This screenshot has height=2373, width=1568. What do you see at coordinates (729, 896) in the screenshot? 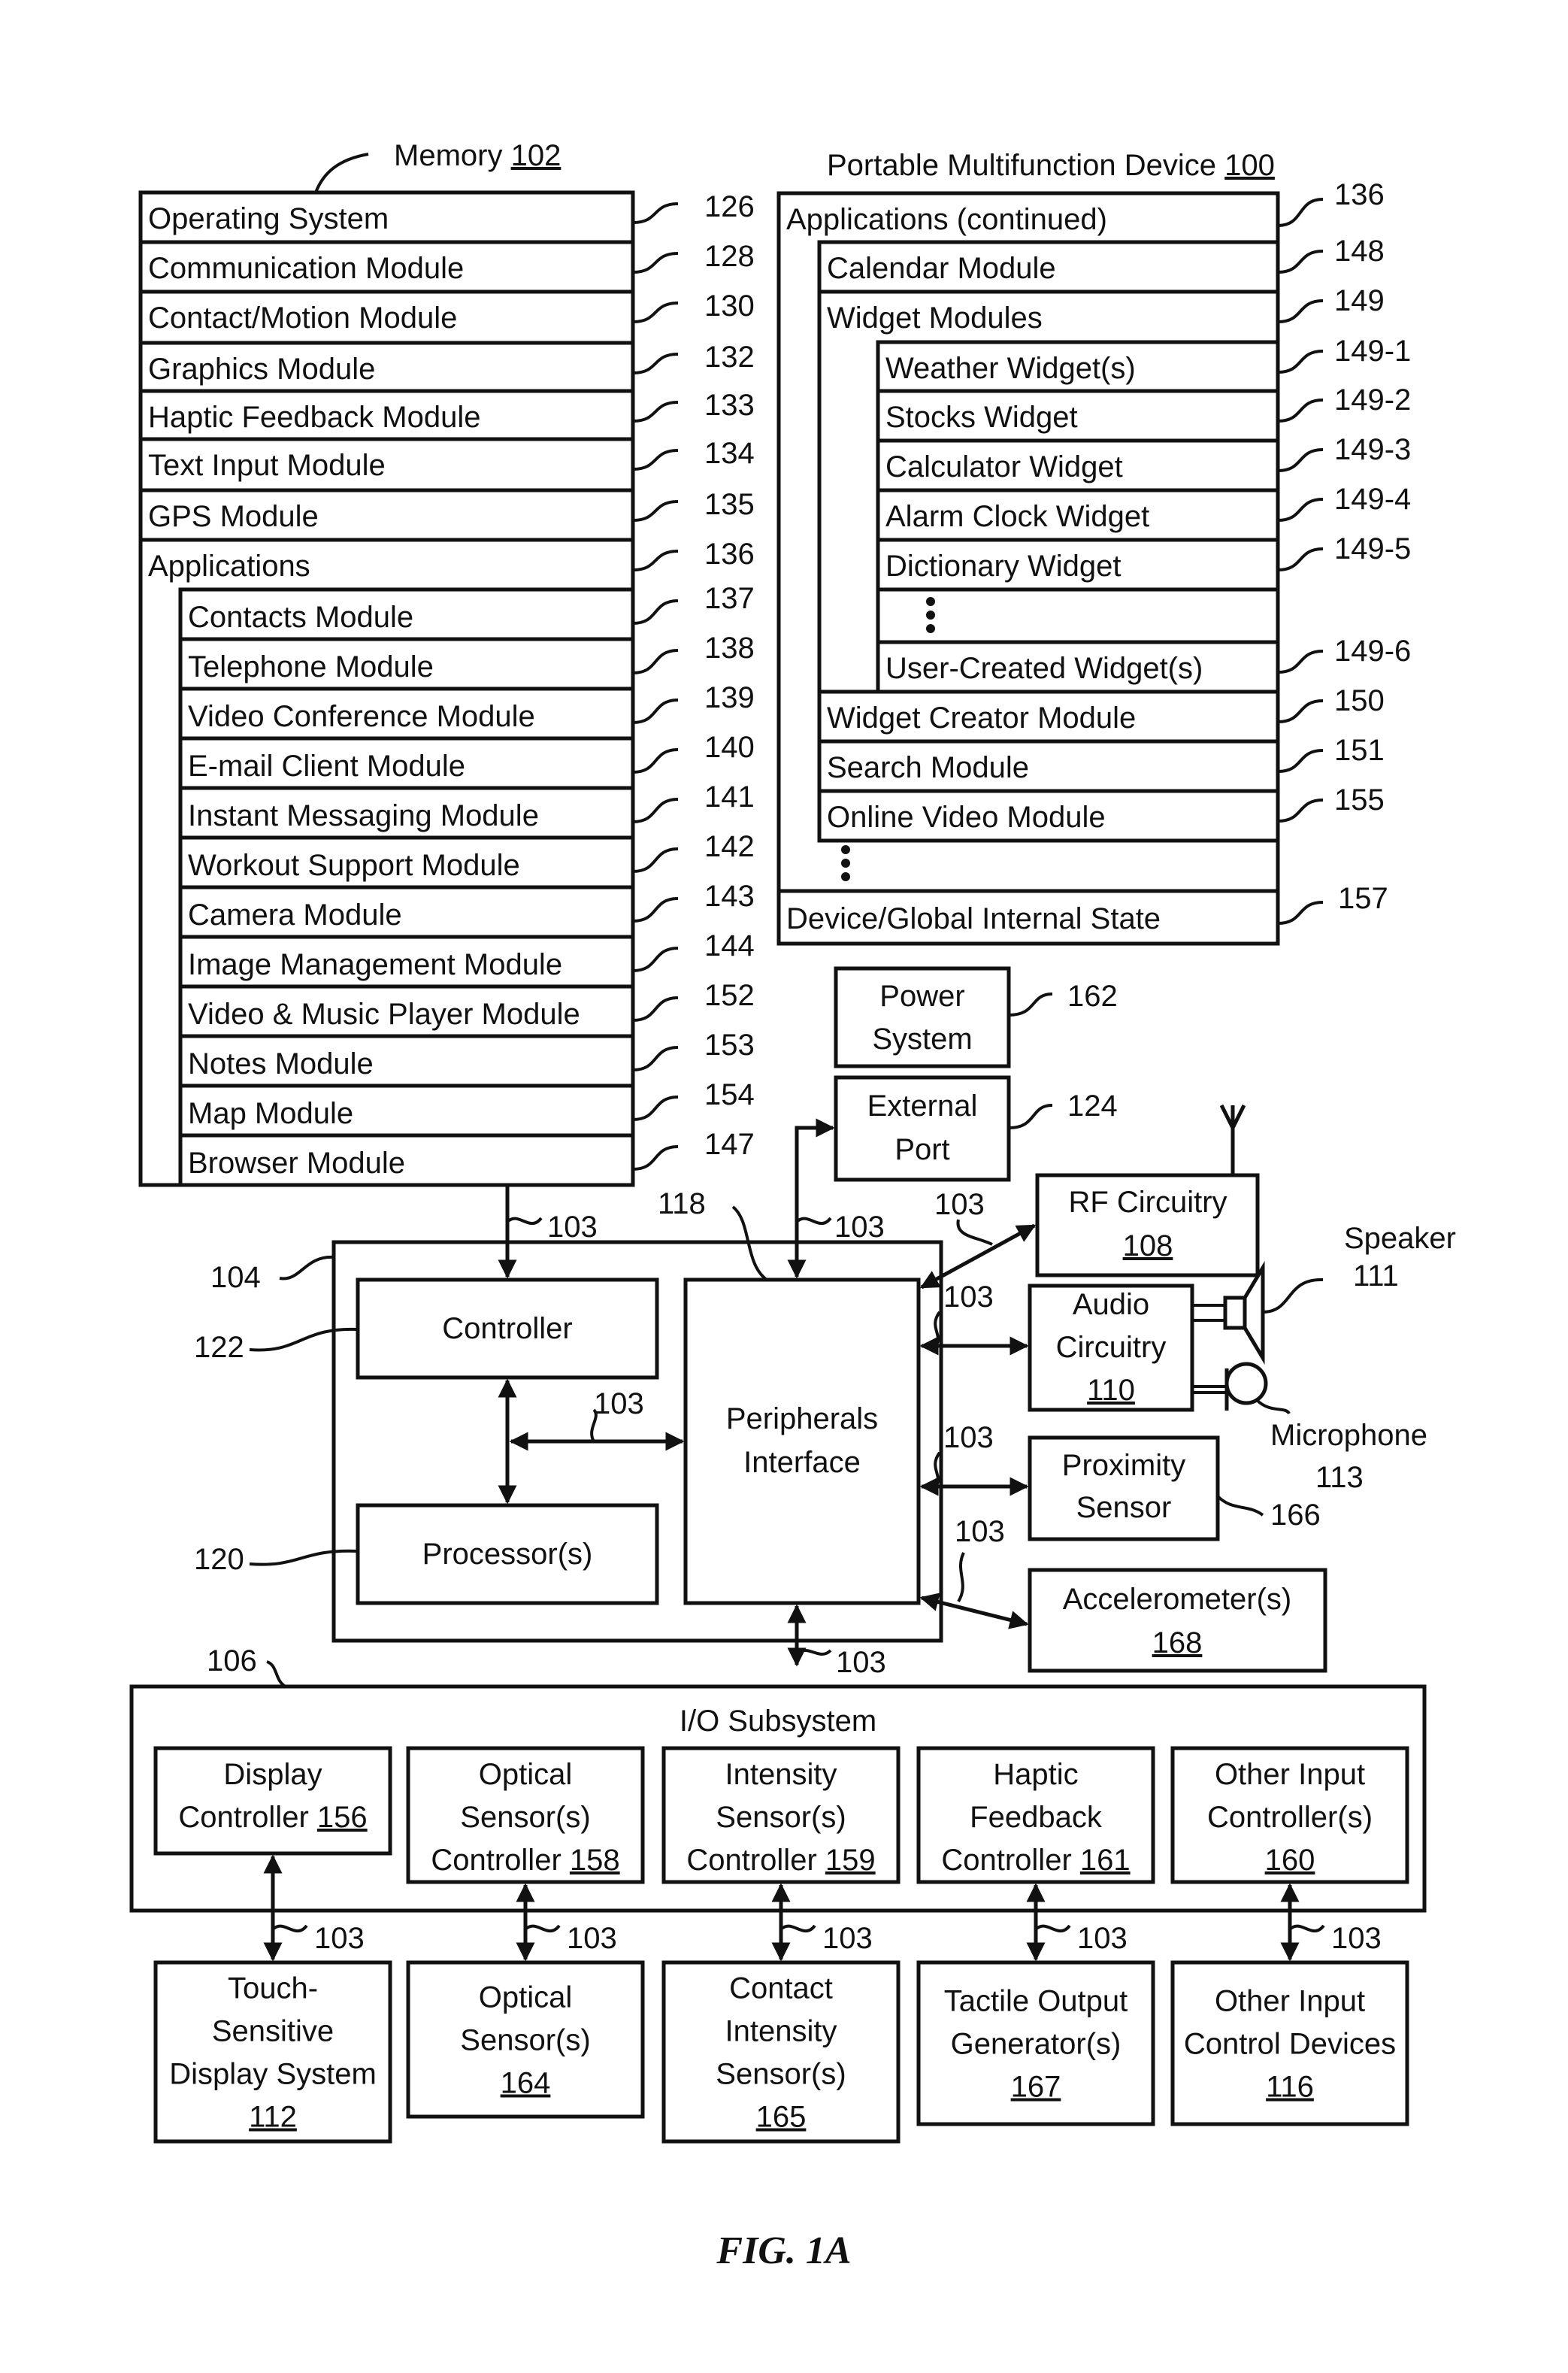
I see `application-item-ref: 143` at bounding box center [729, 896].